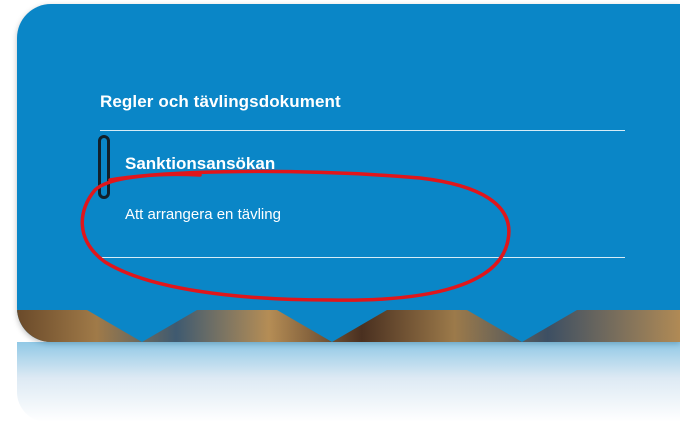 This screenshot has height=433, width=680. I want to click on link-sanktionsansokan: Sanktionsansökan, so click(200, 162).